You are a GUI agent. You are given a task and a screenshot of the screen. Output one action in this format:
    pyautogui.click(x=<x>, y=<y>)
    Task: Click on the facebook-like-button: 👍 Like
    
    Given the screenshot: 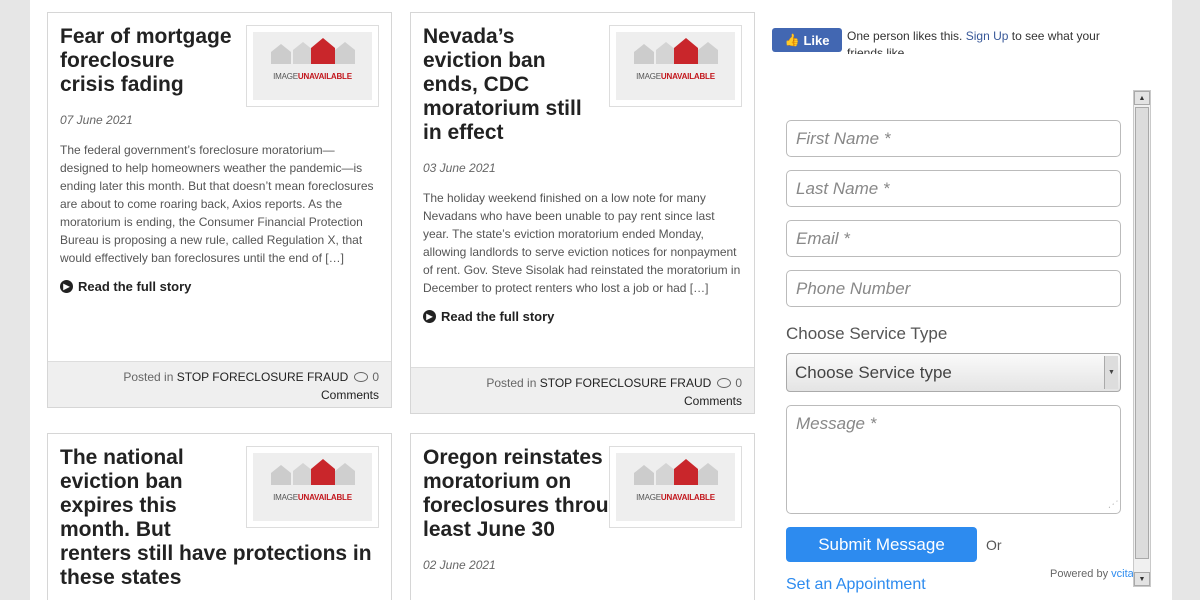 What is the action you would take?
    pyautogui.click(x=807, y=40)
    